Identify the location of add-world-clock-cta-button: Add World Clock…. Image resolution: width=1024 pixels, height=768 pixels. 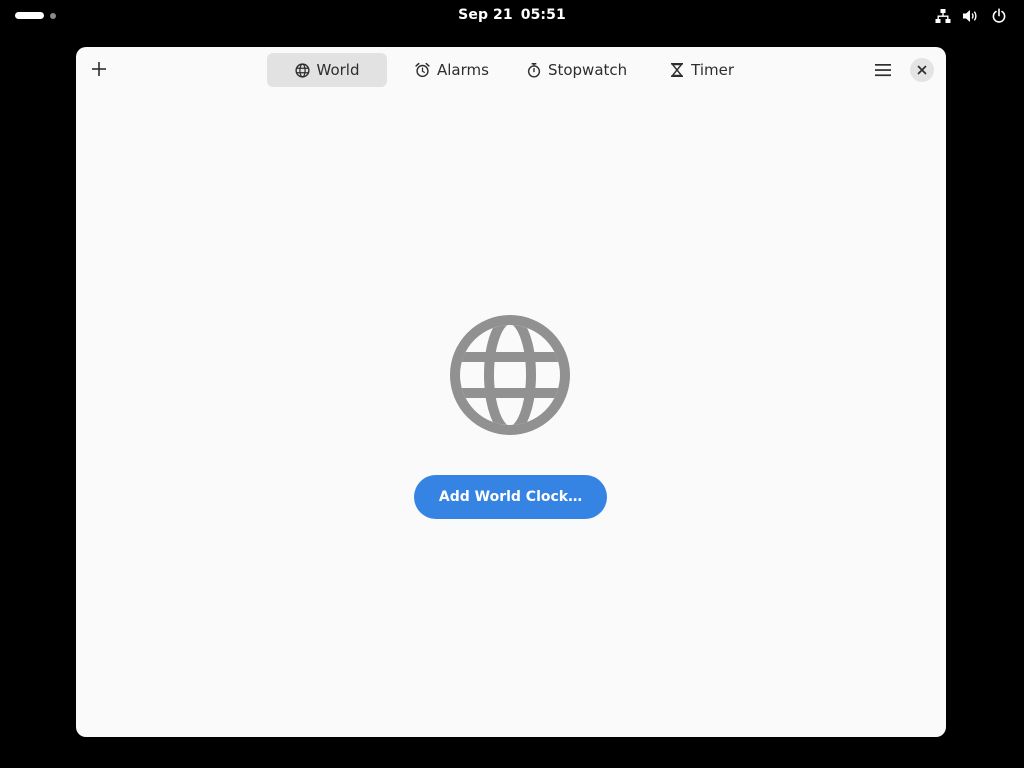
(510, 497).